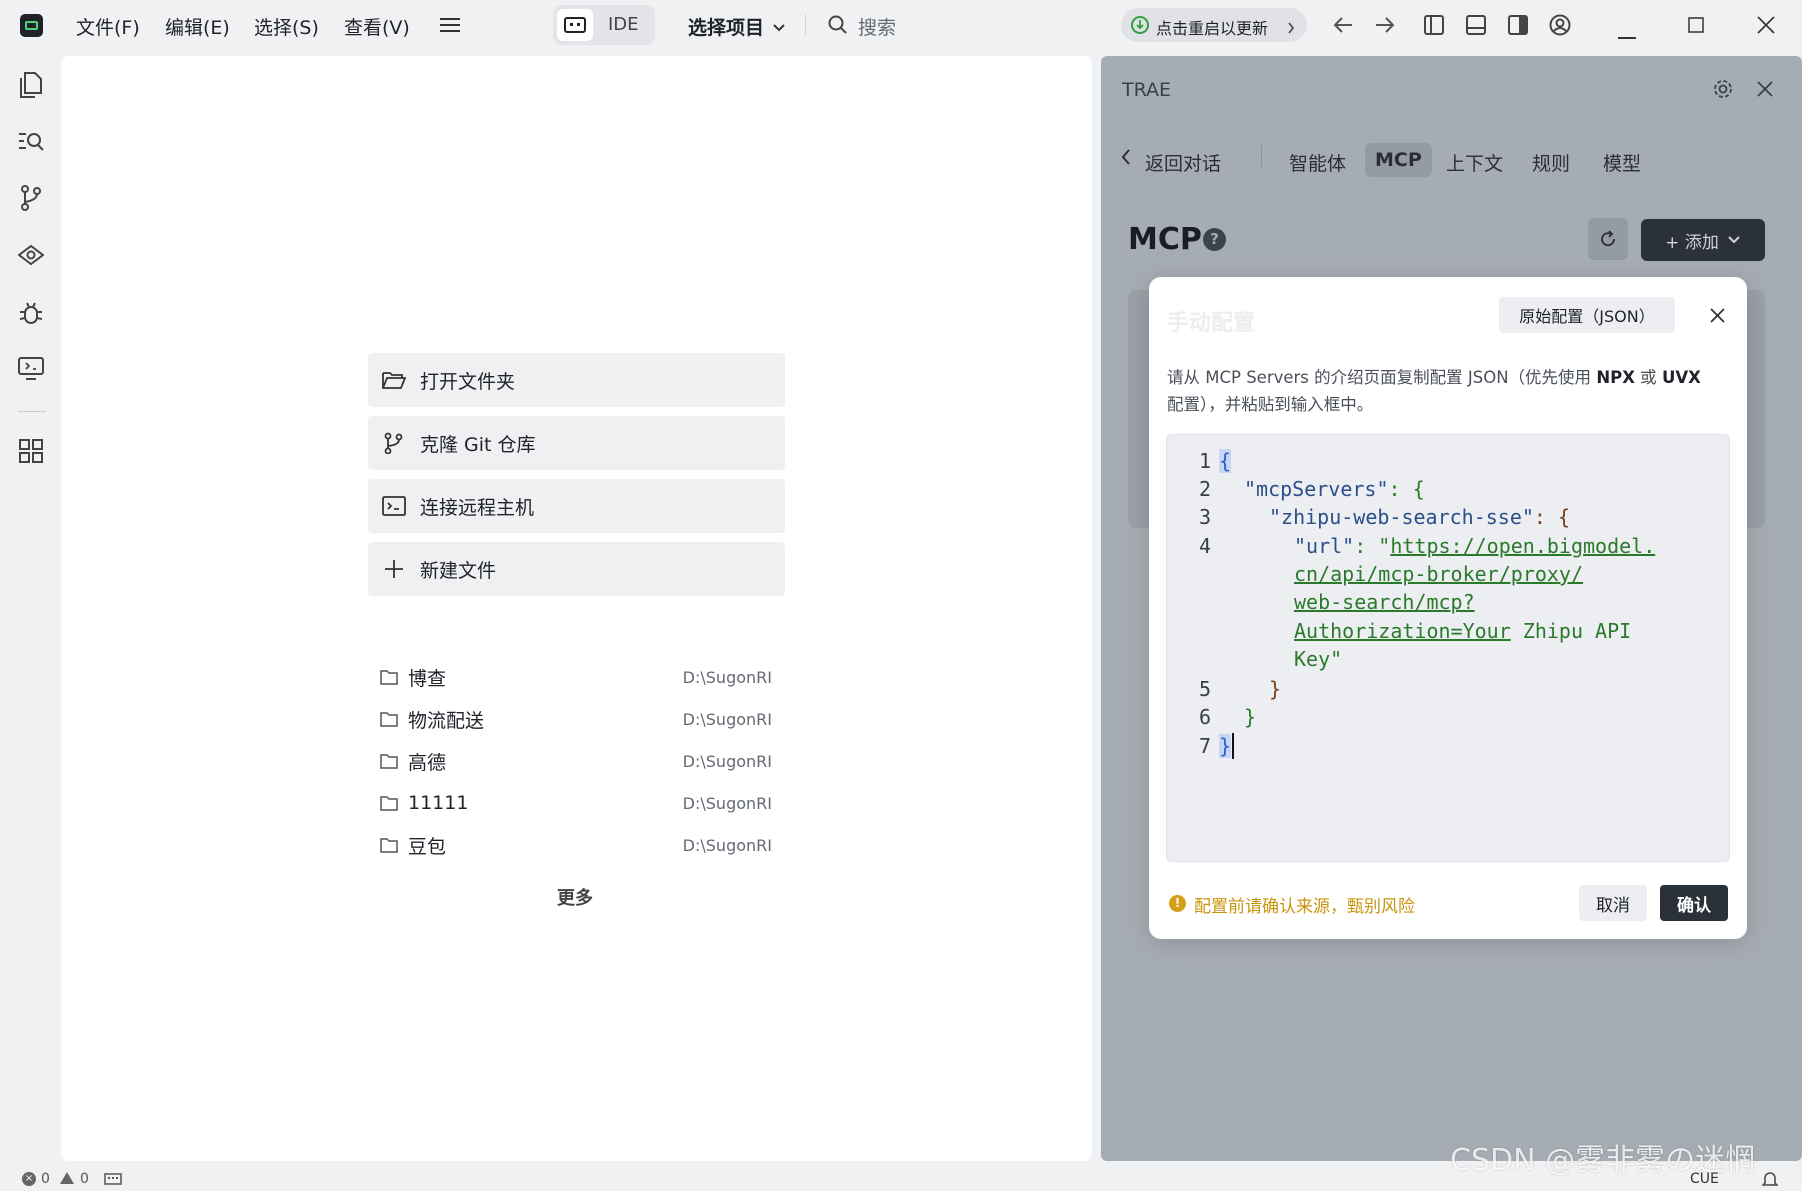 Image resolution: width=1802 pixels, height=1191 pixels. Describe the element at coordinates (575, 897) in the screenshot. I see `more-projects-link: 更多` at that location.